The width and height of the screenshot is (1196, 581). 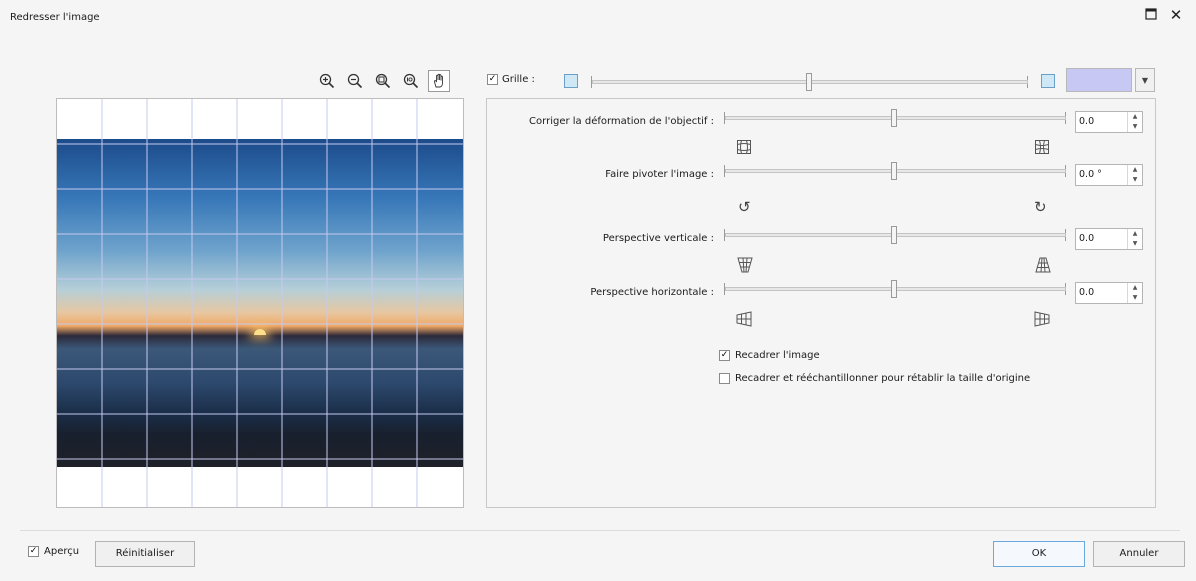 I want to click on rotate-value: 0.0 °, so click(x=1101, y=175).